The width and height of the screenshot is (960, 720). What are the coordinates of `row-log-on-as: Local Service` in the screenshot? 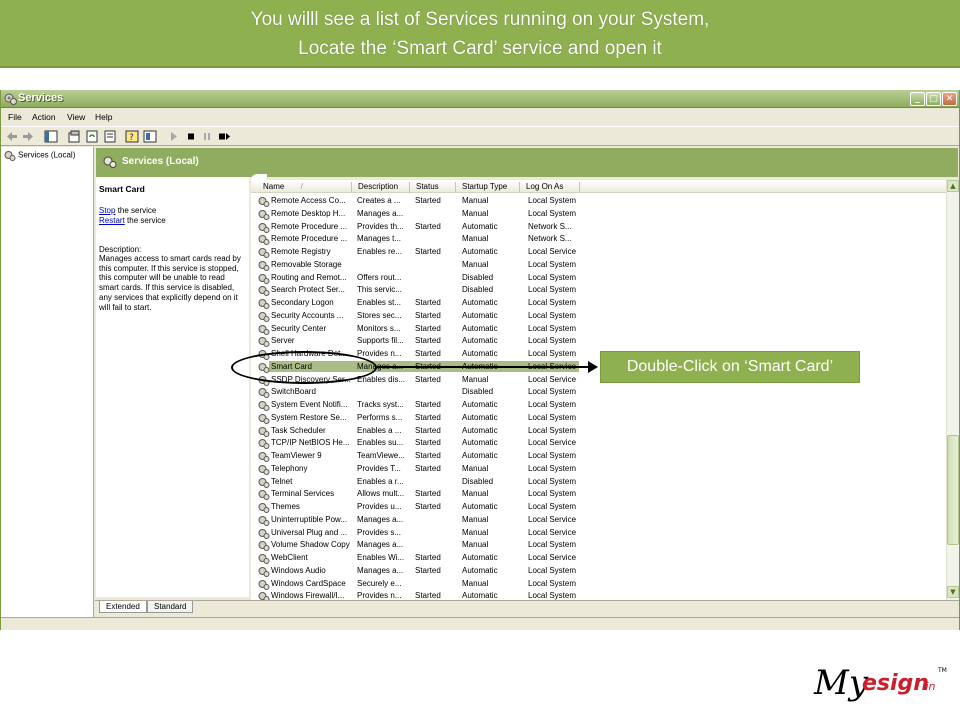 It's located at (552, 379).